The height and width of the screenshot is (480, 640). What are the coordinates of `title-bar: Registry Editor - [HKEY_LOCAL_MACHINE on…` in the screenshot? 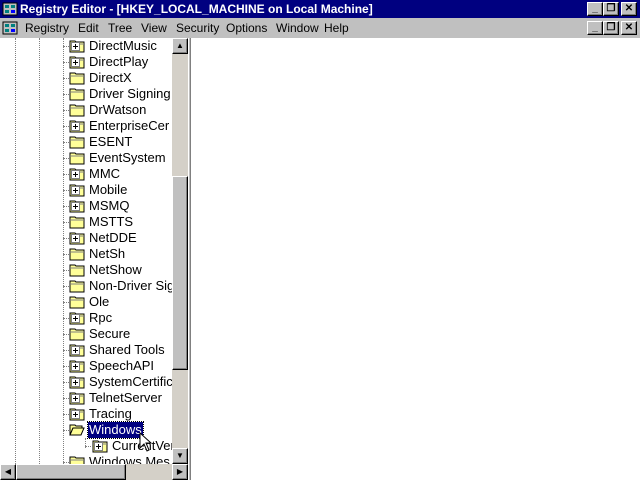 It's located at (320, 9).